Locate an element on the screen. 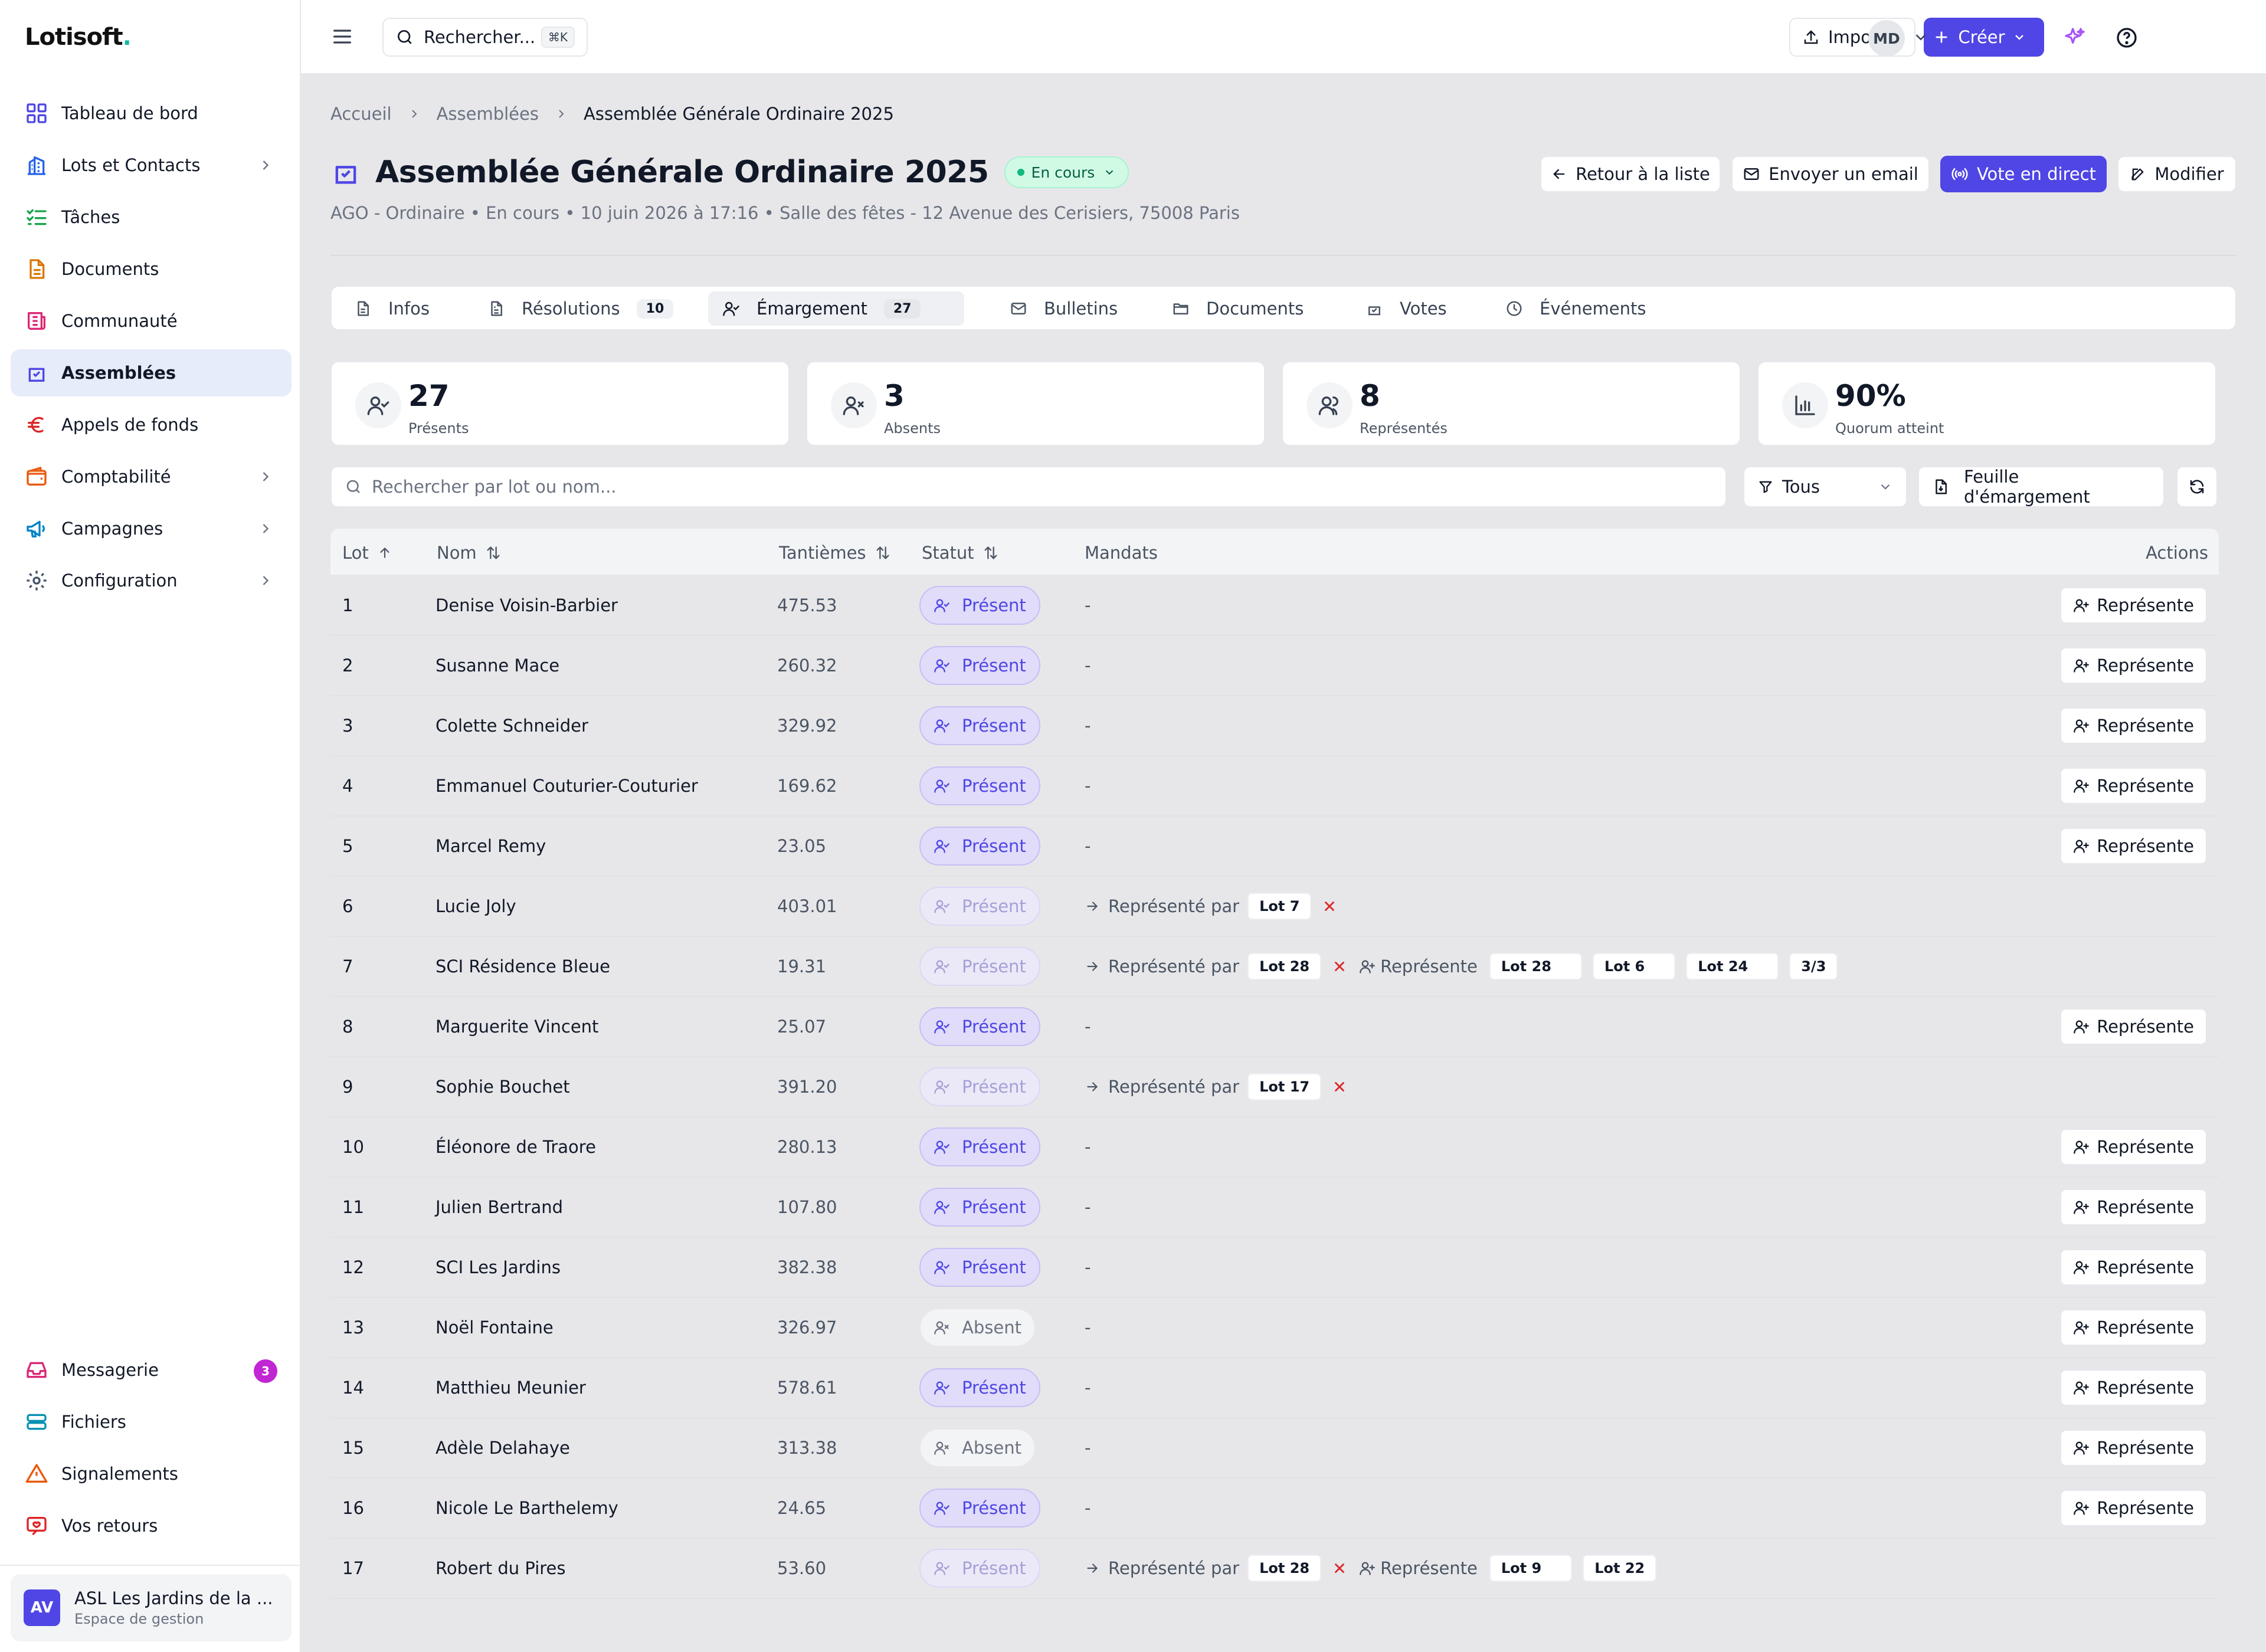  sidebar-item-b1: Fichiers is located at coordinates (151, 1422).